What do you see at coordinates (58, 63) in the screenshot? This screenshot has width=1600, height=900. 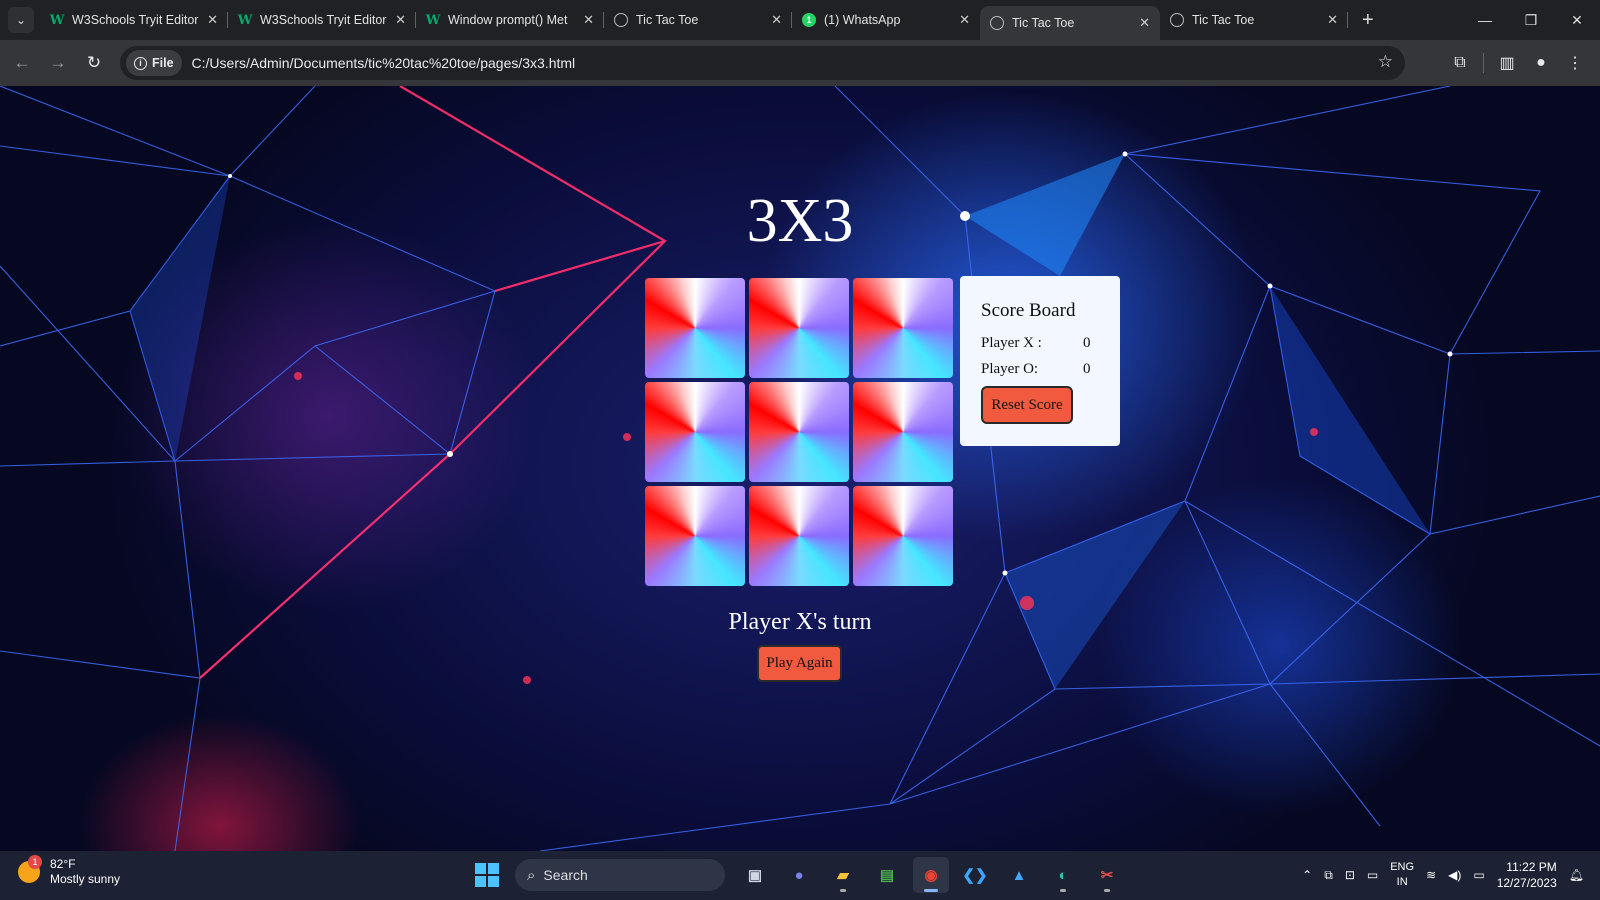 I see `forward-button: →` at bounding box center [58, 63].